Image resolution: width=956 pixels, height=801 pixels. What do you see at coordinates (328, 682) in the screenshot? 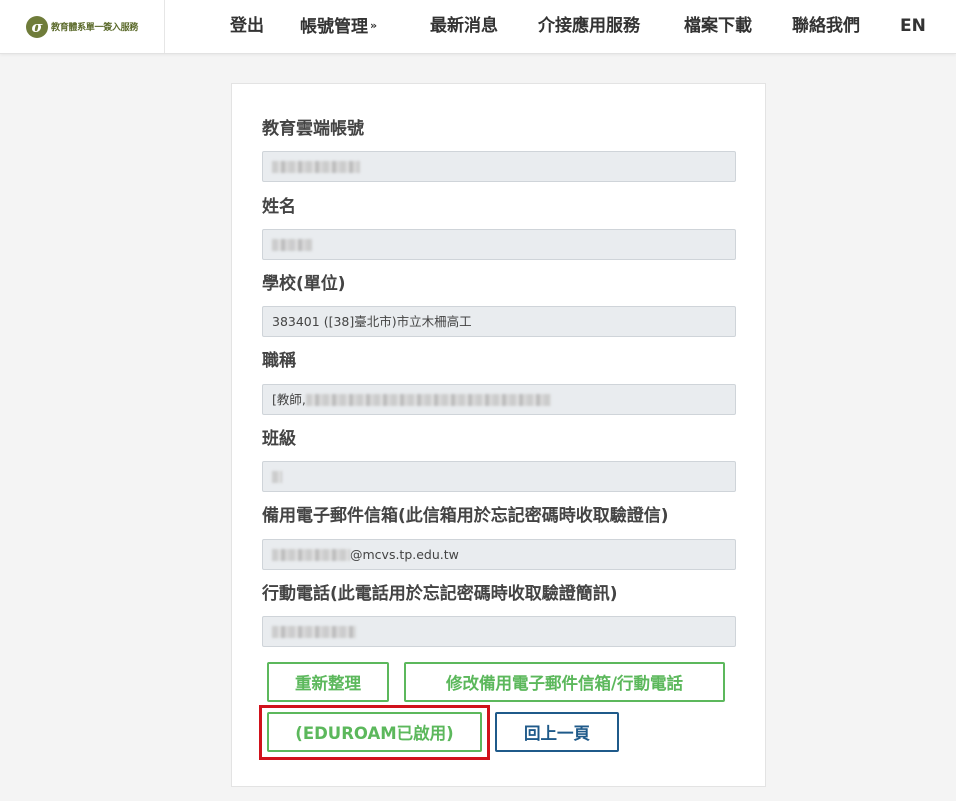
I see `reset-button: 重新整理` at bounding box center [328, 682].